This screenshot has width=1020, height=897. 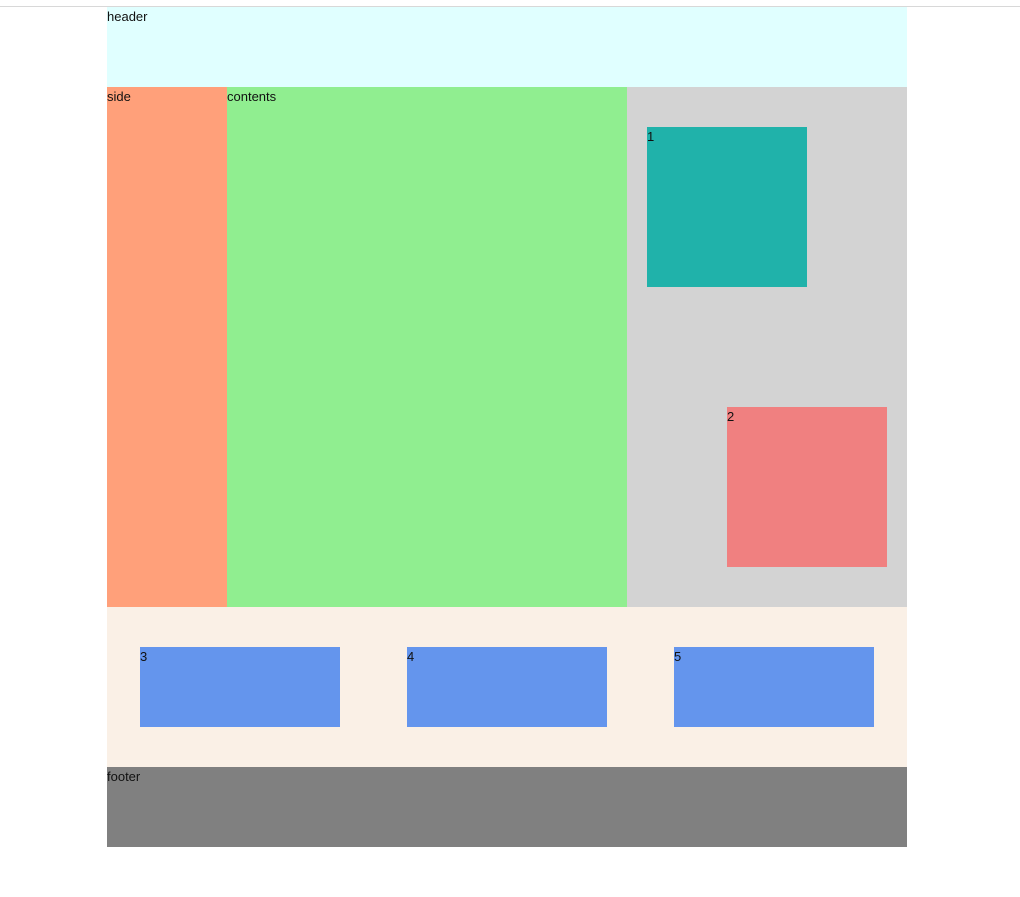 I want to click on box-1-label: 1, so click(x=651, y=136).